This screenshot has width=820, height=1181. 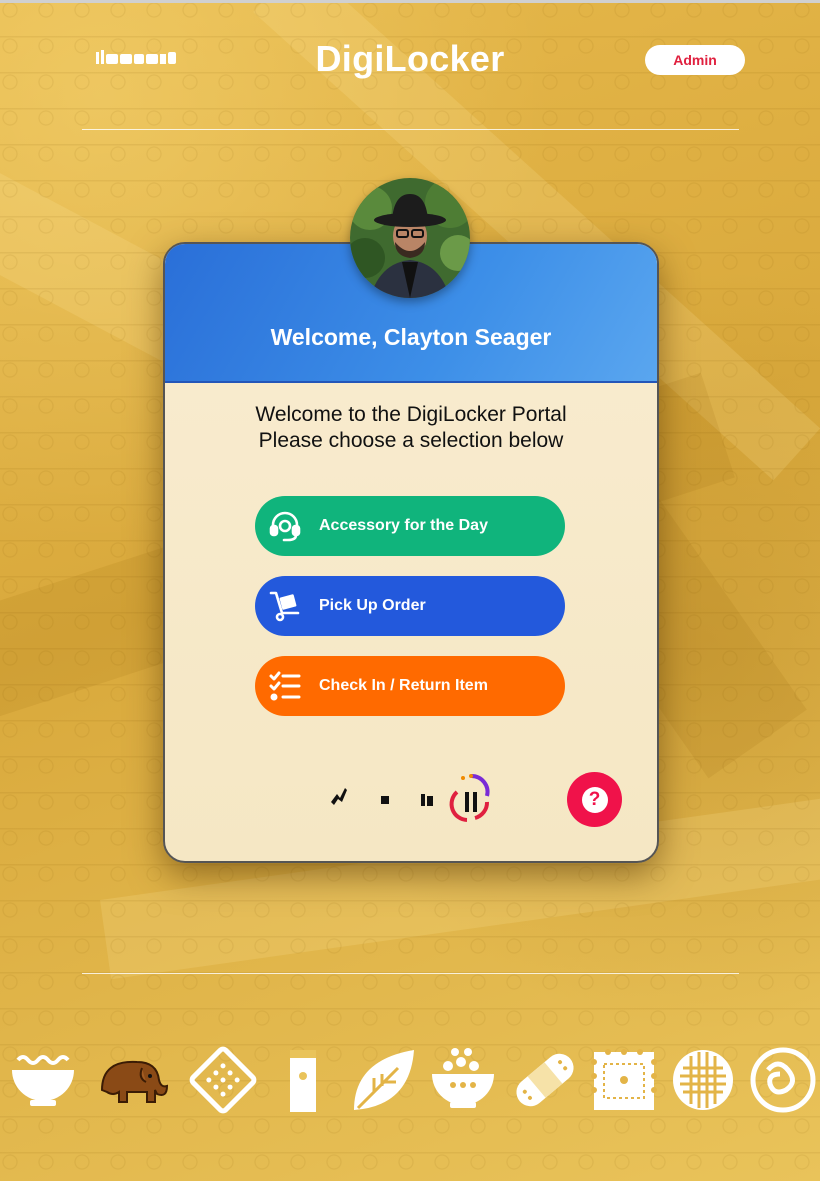 I want to click on help-button: ?, so click(x=594, y=799).